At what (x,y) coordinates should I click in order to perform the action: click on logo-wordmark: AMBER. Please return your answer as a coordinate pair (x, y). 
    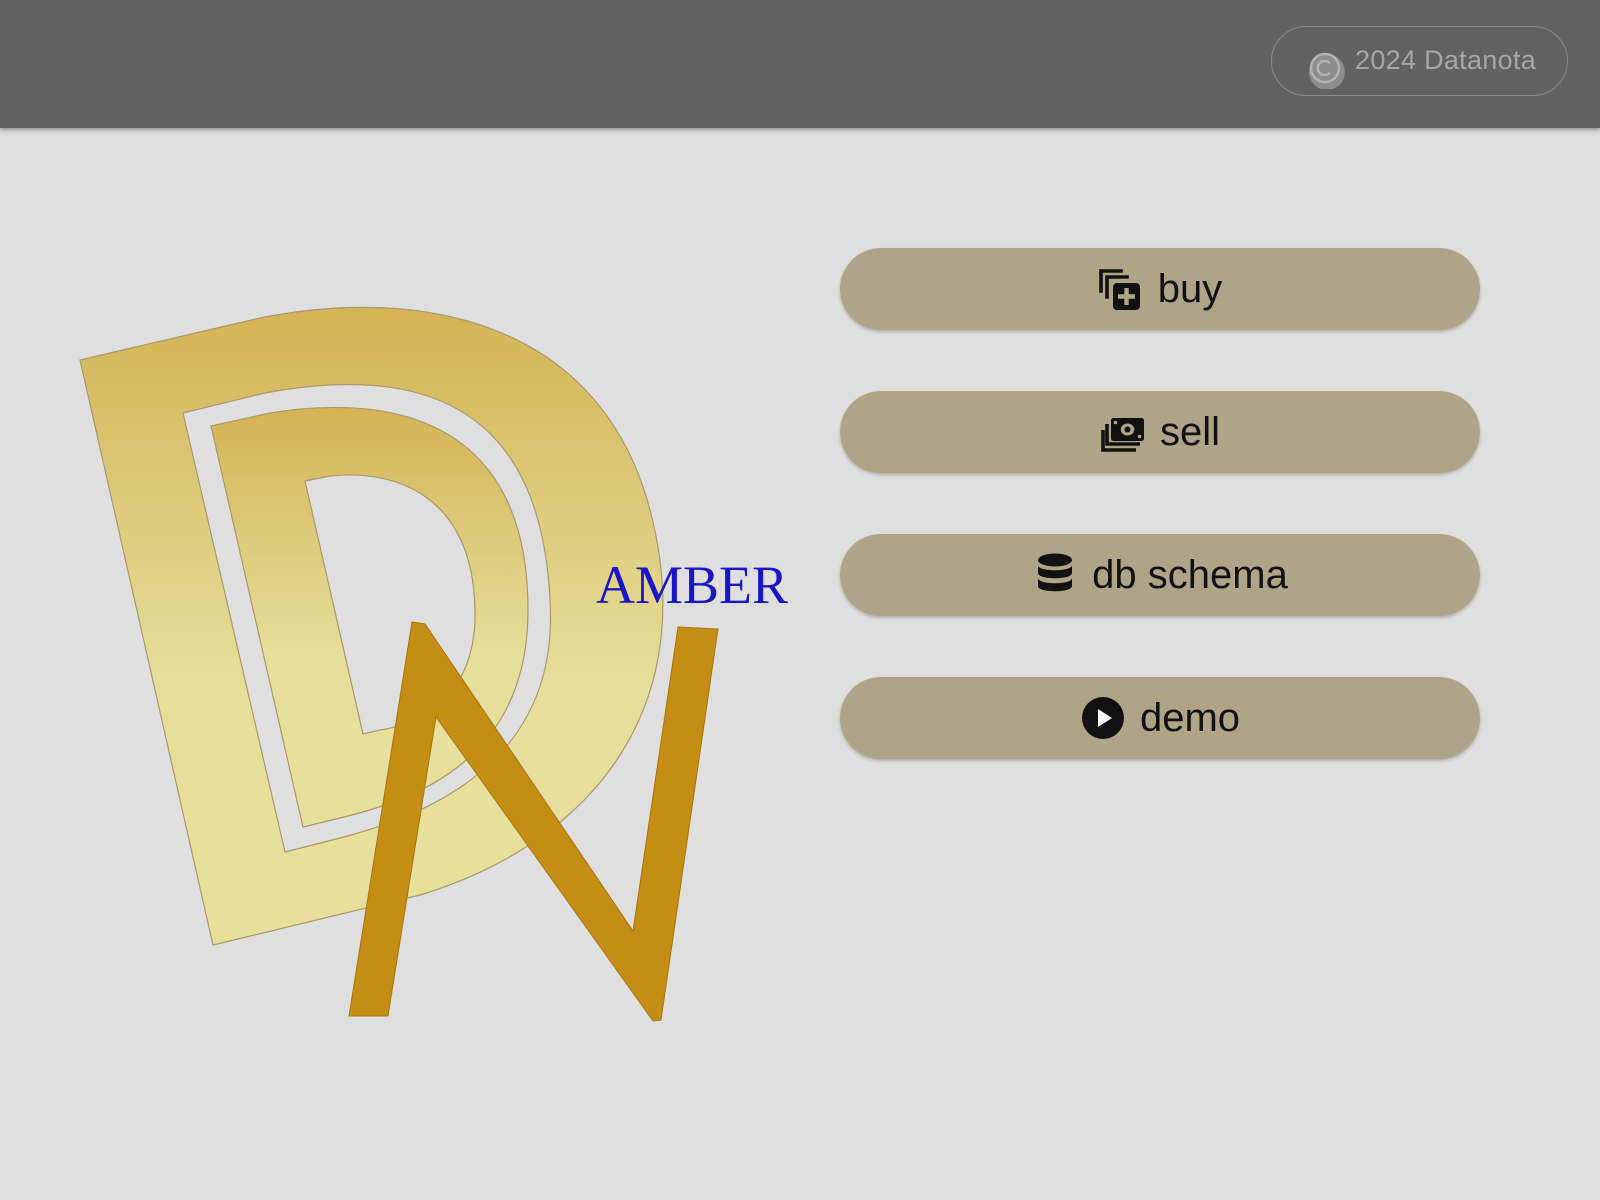
    Looking at the image, I should click on (692, 585).